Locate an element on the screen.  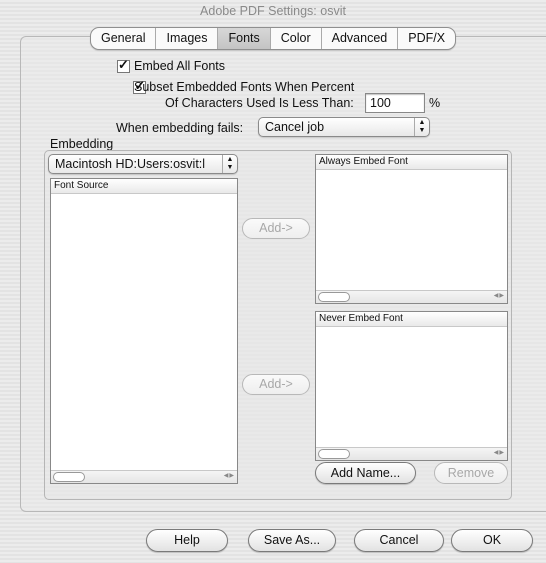
embedding-legend: Embedding is located at coordinates (82, 144).